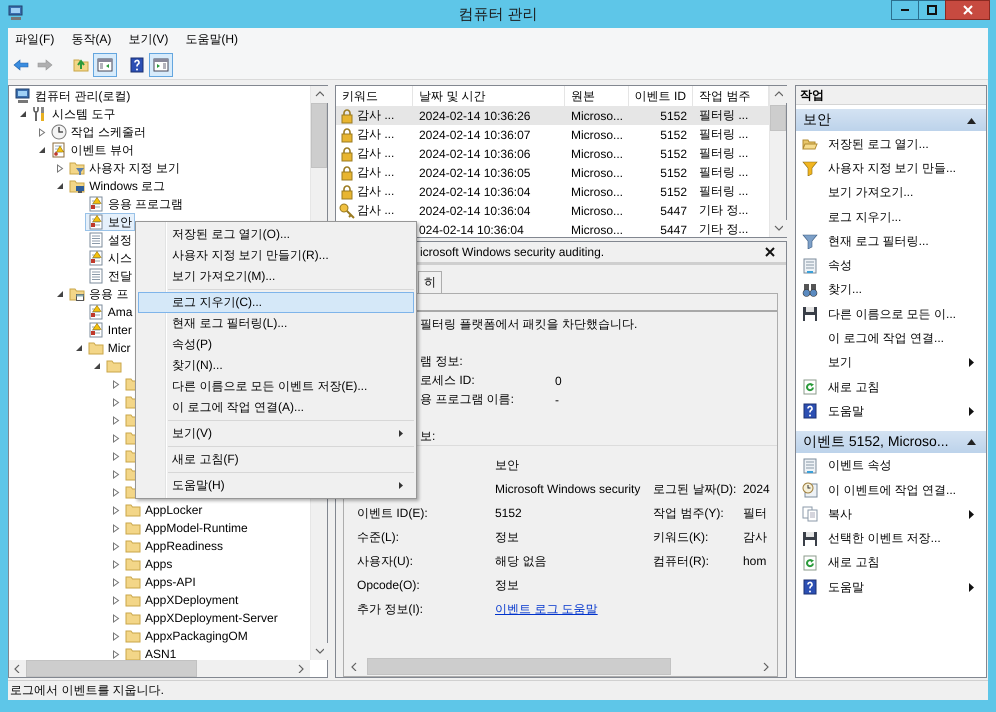 This screenshot has height=712, width=996. I want to click on section-title: 보안, so click(817, 120).